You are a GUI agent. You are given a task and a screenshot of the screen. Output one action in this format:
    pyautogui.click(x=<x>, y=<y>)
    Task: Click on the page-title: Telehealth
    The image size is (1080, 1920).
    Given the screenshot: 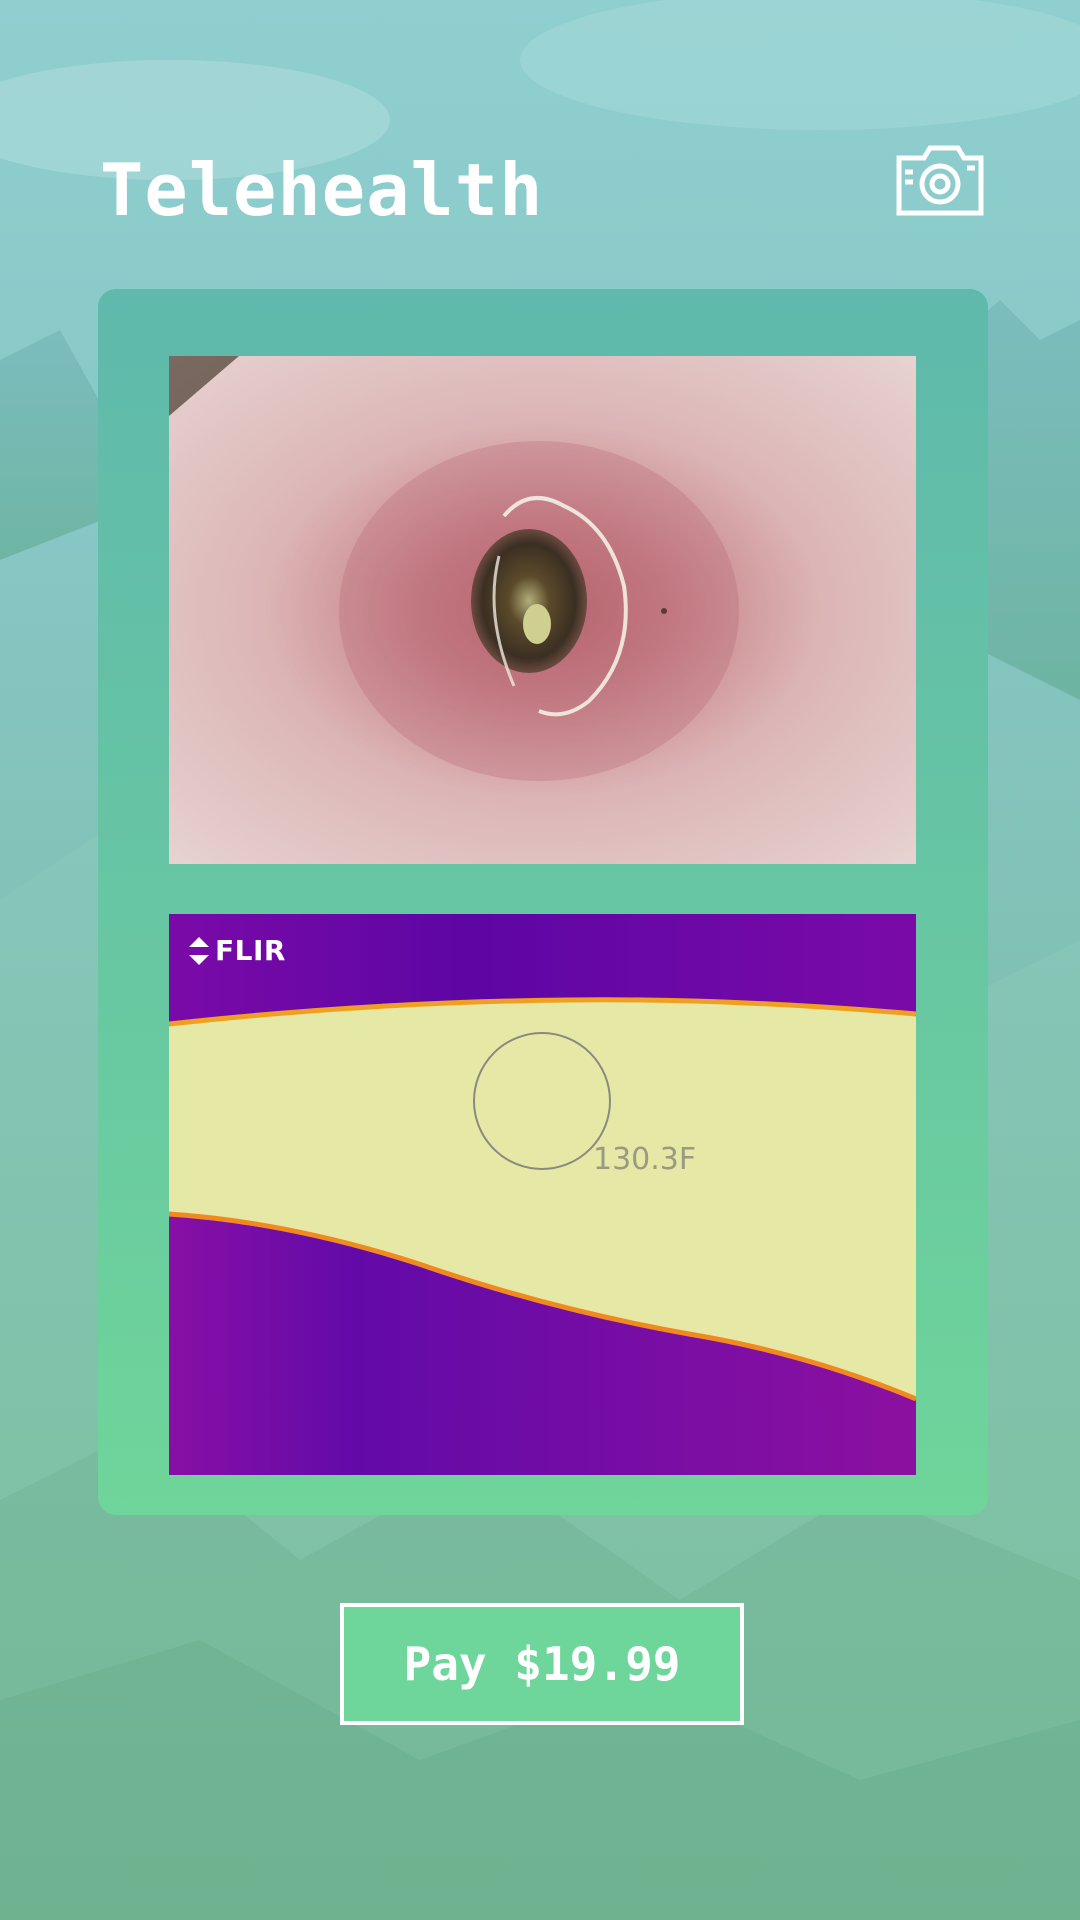 What is the action you would take?
    pyautogui.click(x=322, y=190)
    